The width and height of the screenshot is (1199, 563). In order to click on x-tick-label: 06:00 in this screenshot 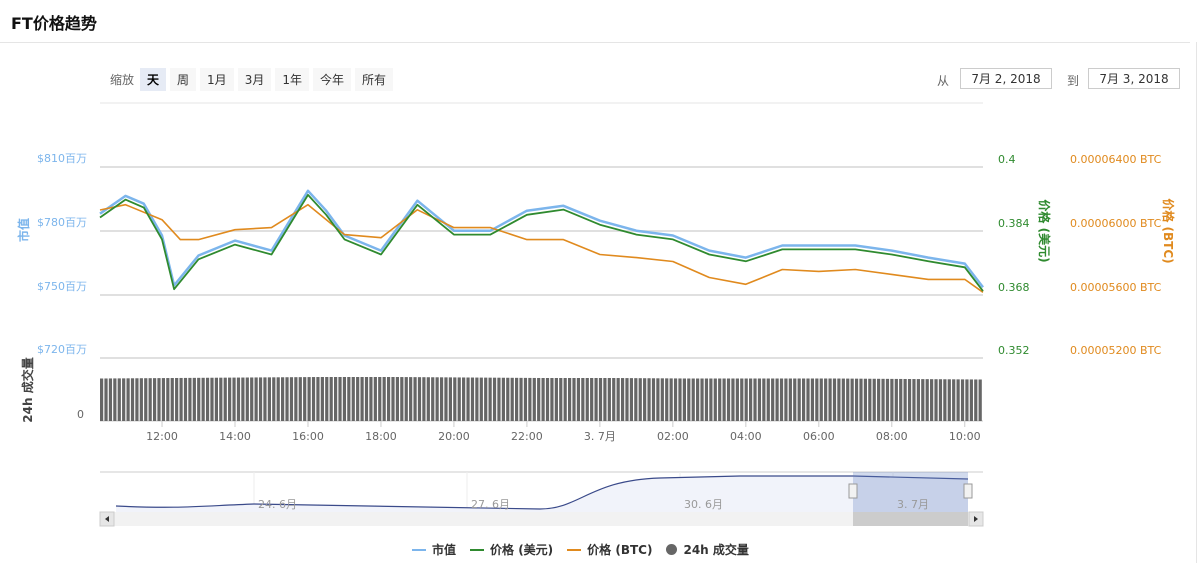, I will do `click(819, 436)`.